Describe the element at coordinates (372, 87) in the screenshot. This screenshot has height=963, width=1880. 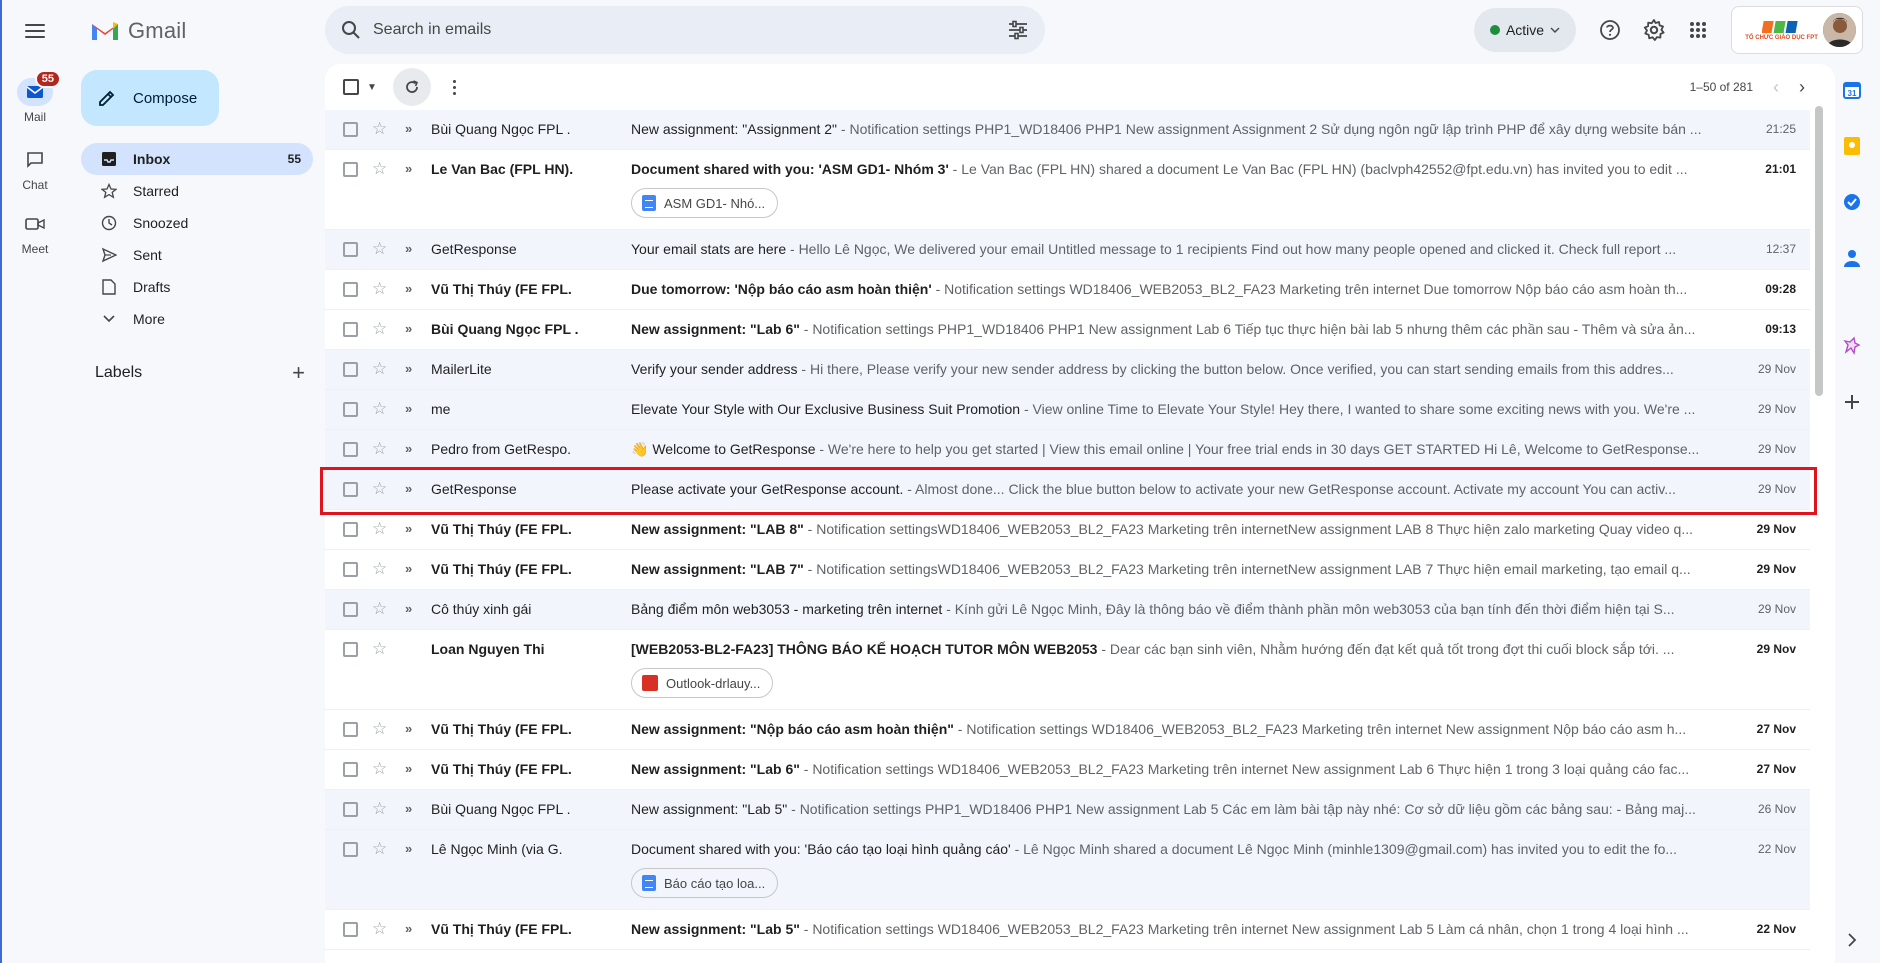
I see `select-options-dropdown: ▼` at that location.